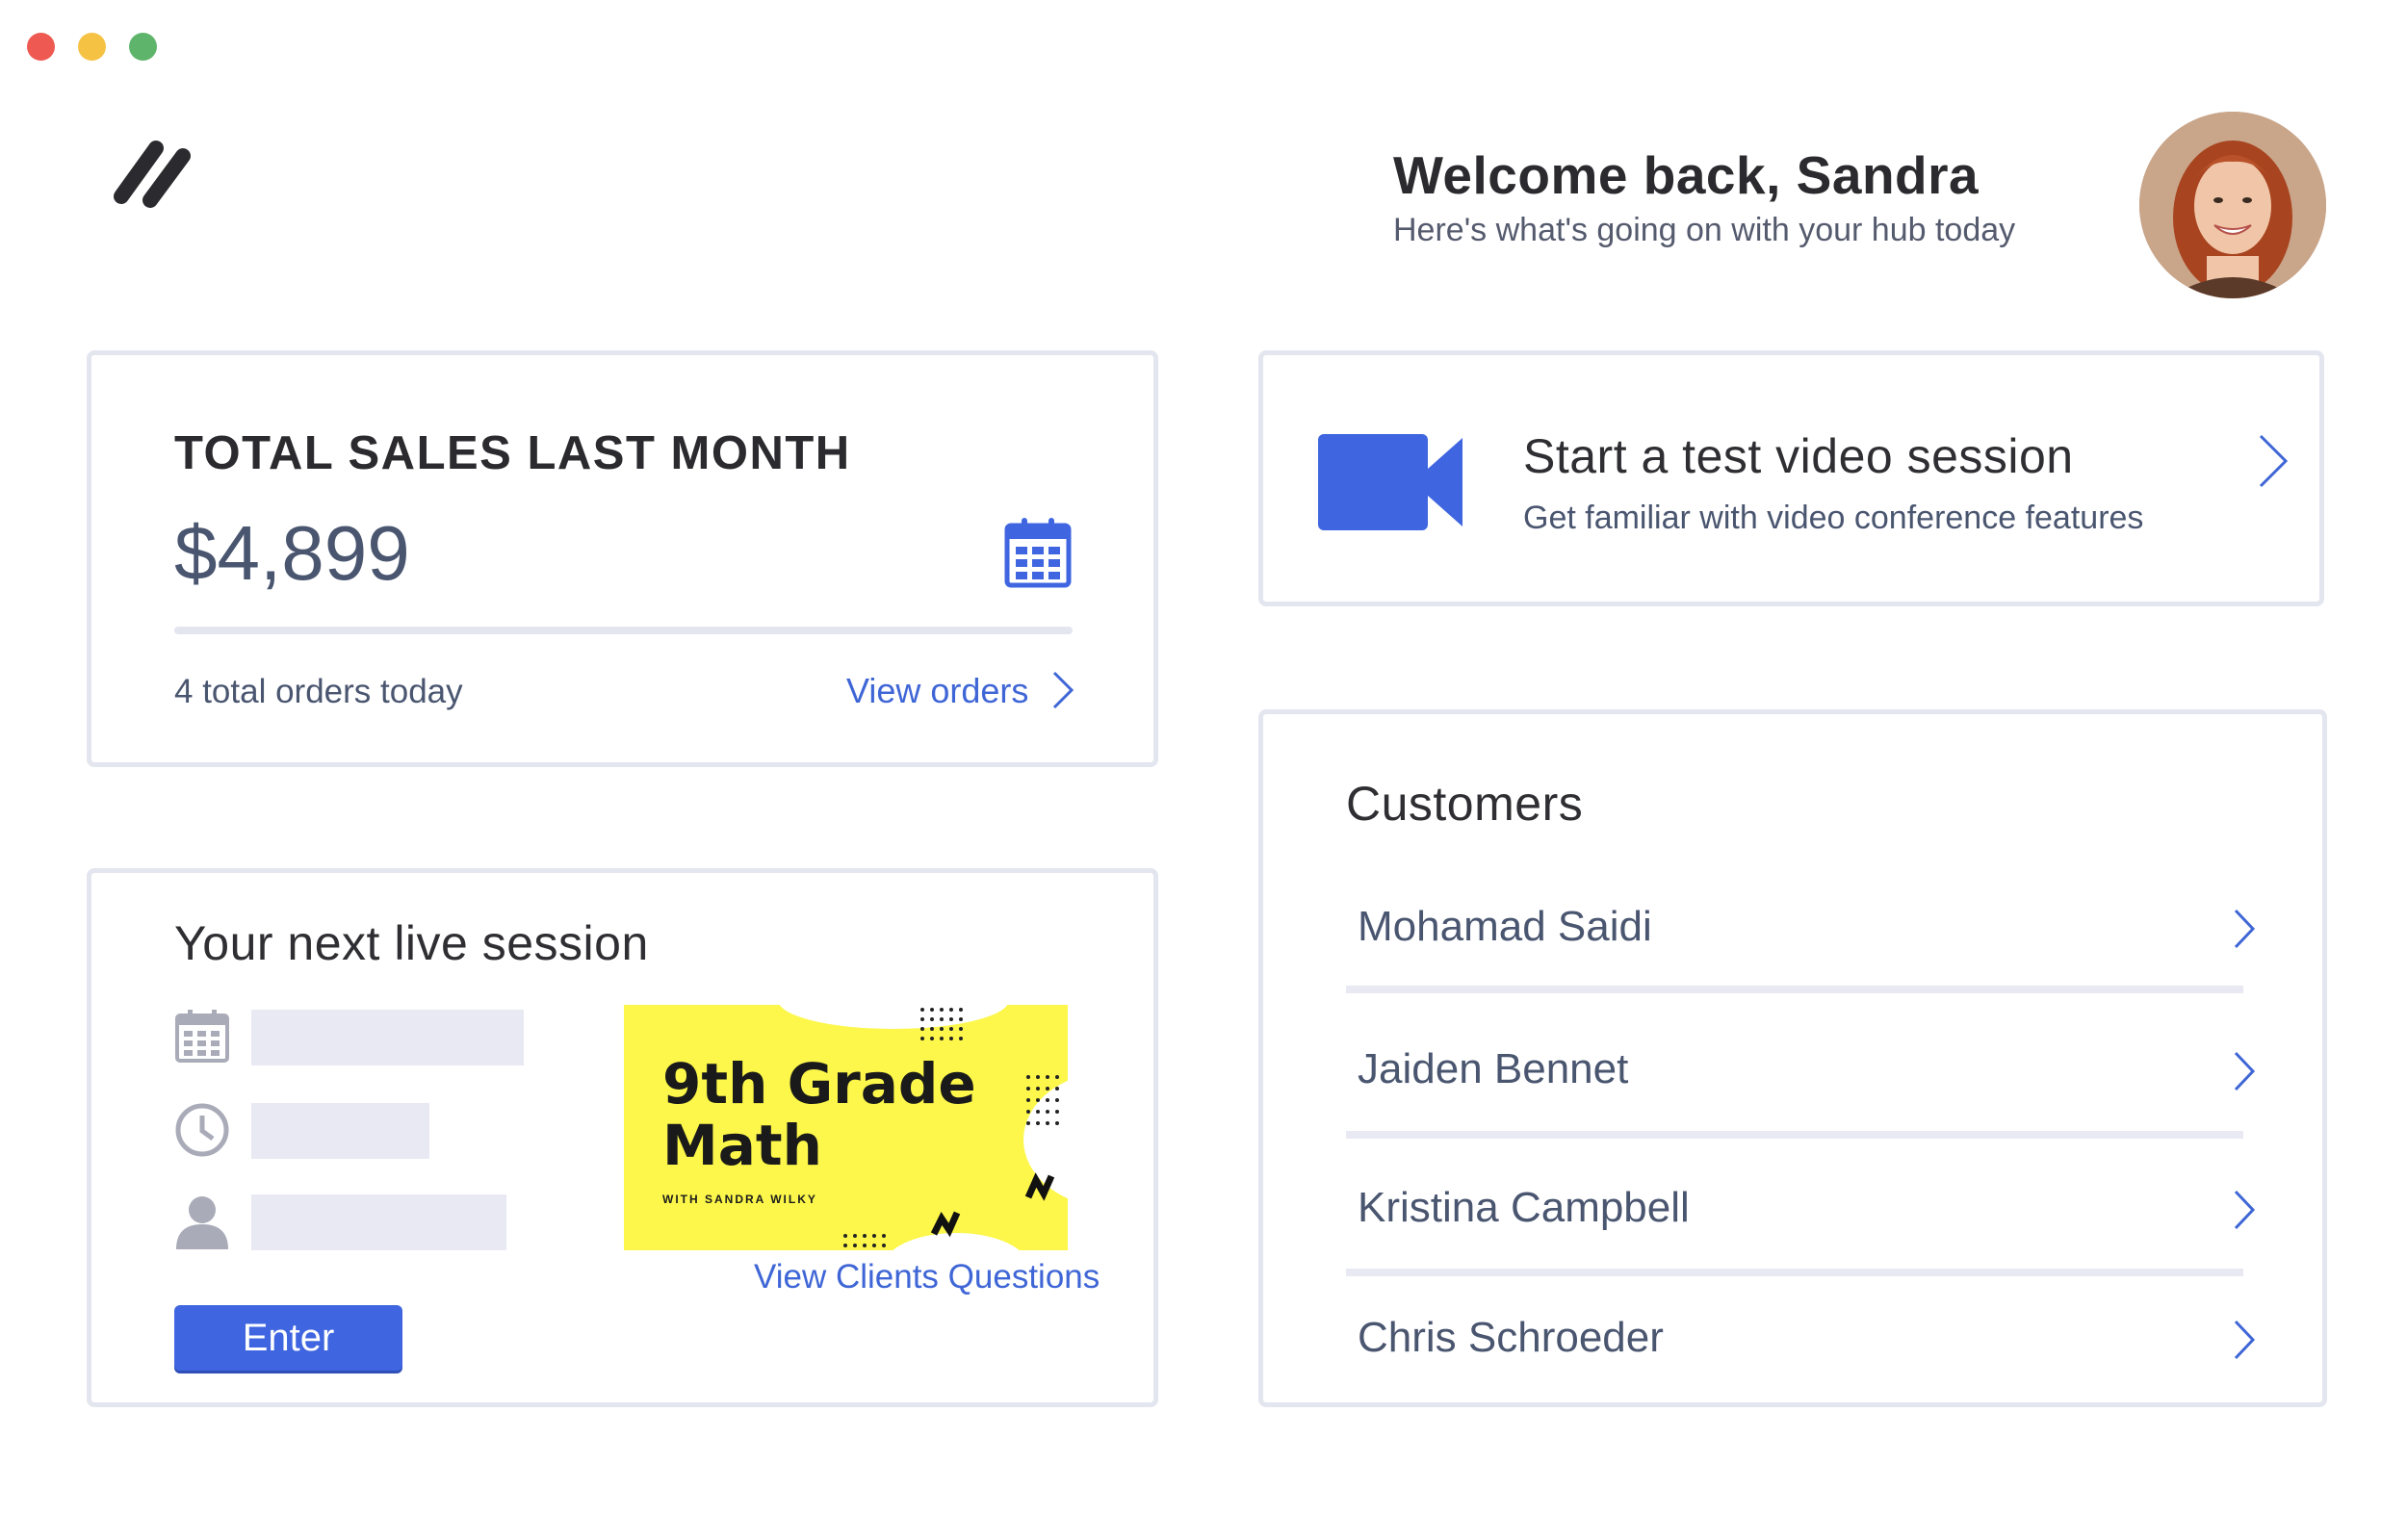 The image size is (2407, 1540). What do you see at coordinates (288, 1338) in the screenshot?
I see `enter-button: Enter` at bounding box center [288, 1338].